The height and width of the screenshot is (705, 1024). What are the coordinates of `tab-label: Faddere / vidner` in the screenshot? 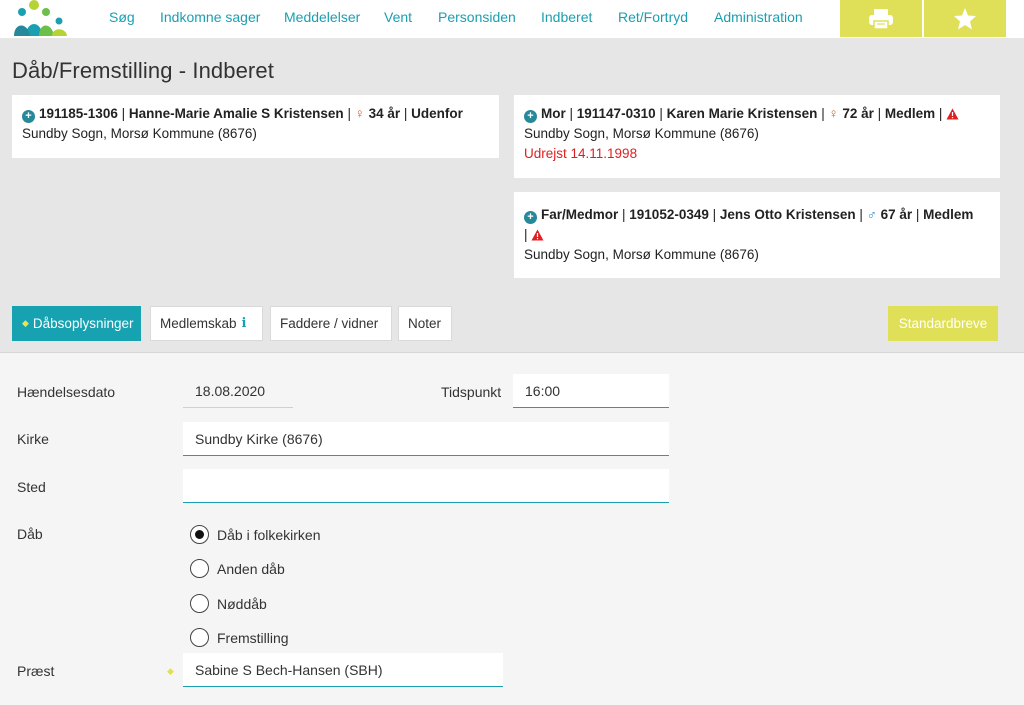 It's located at (329, 323).